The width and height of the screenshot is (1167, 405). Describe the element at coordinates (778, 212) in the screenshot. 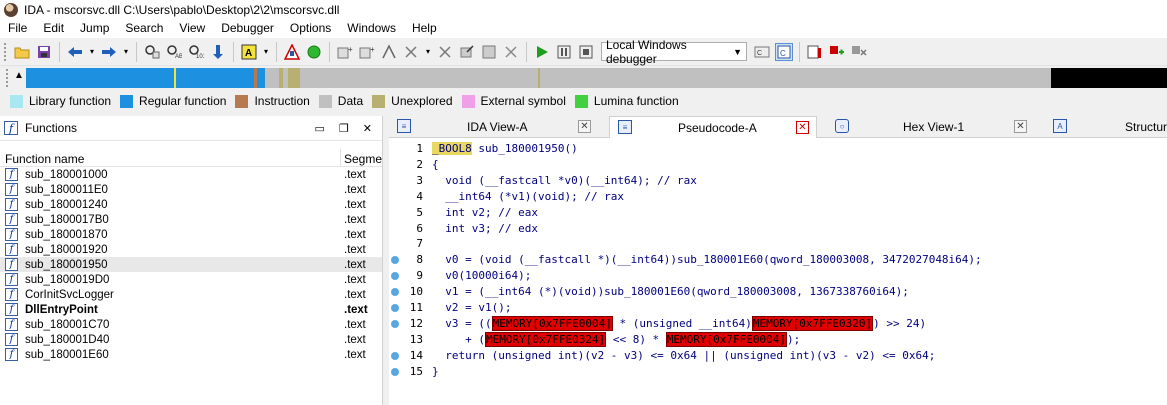

I see `code-line: 5 int v2; // eax` at that location.